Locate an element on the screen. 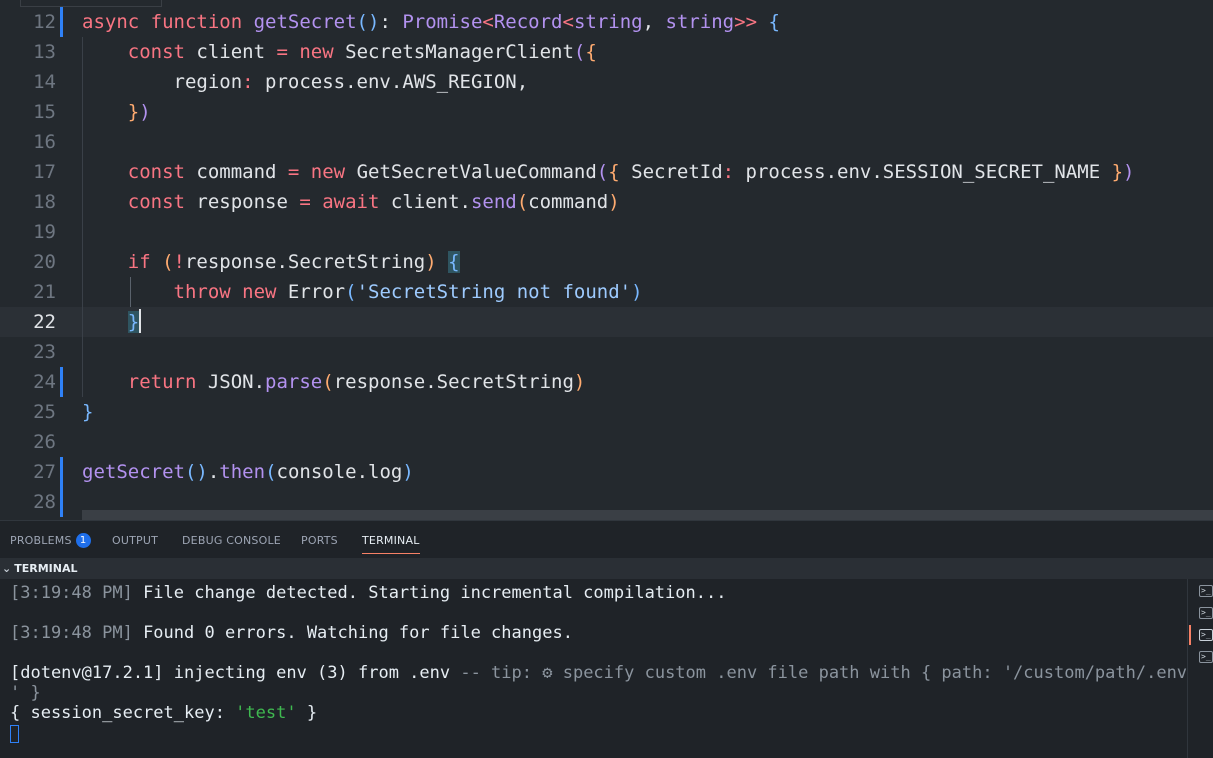 The image size is (1213, 758). editor-widget-edge is located at coordinates (91, 3).